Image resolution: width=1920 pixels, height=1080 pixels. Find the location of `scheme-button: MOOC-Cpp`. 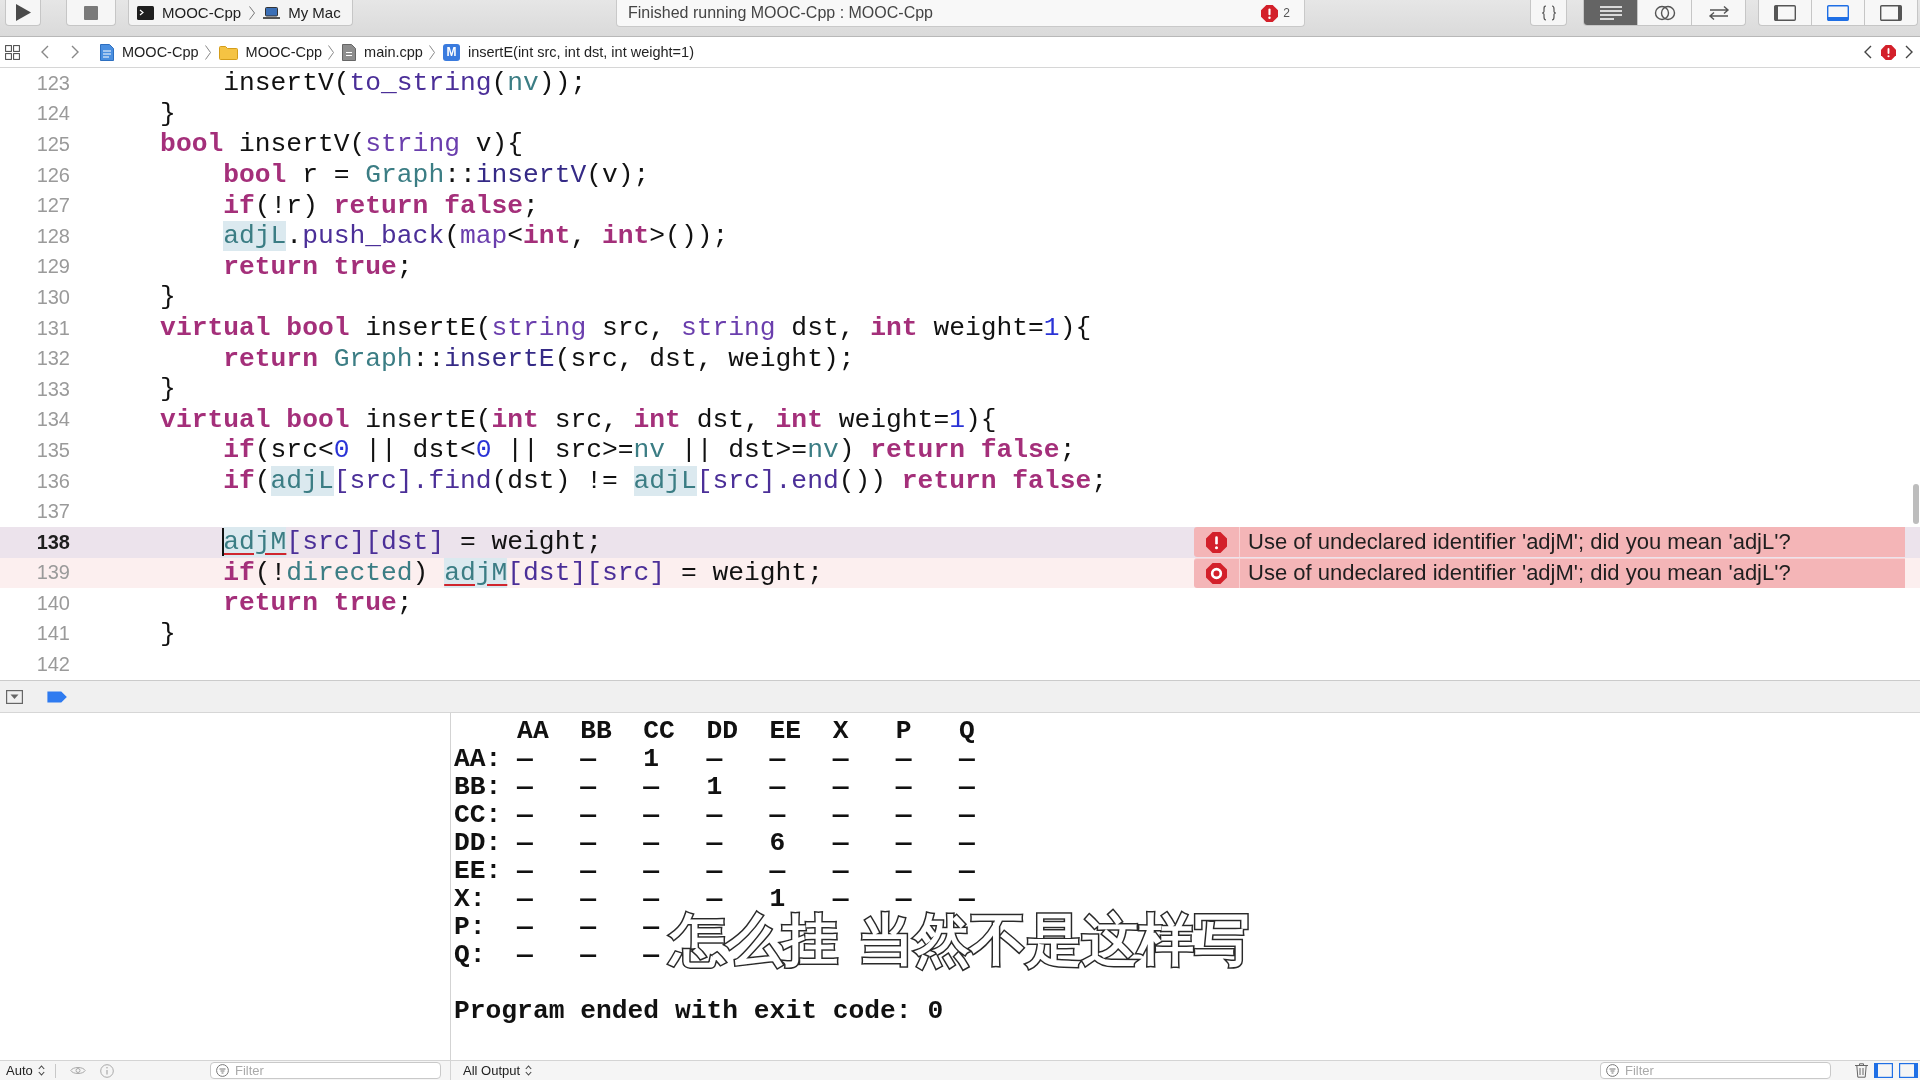

scheme-button: MOOC-Cpp is located at coordinates (189, 12).